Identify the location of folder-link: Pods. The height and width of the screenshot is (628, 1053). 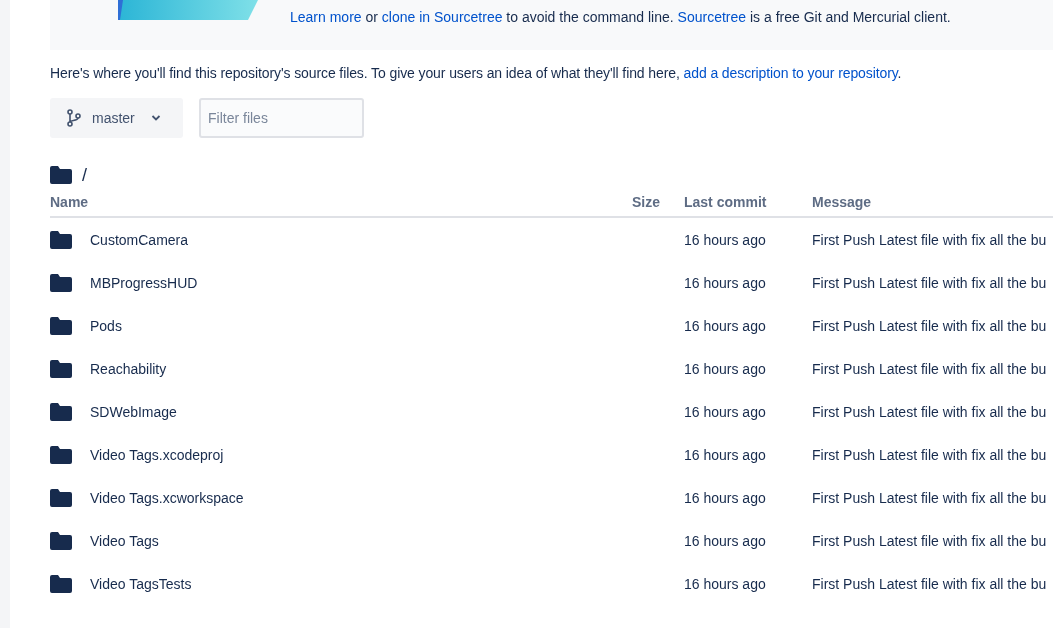
(106, 325).